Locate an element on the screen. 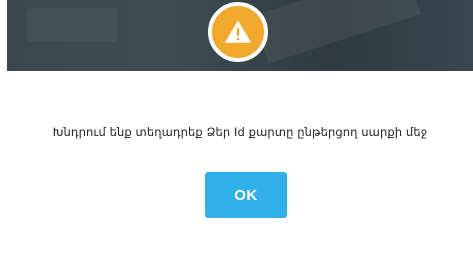  warning-icon is located at coordinates (238, 32).